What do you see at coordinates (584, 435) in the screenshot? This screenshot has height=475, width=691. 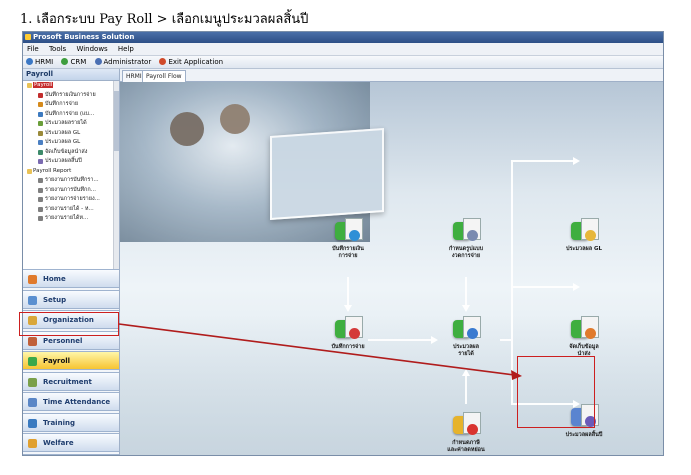 I see `node-label: ประมวลผลสิ้นปี` at bounding box center [584, 435].